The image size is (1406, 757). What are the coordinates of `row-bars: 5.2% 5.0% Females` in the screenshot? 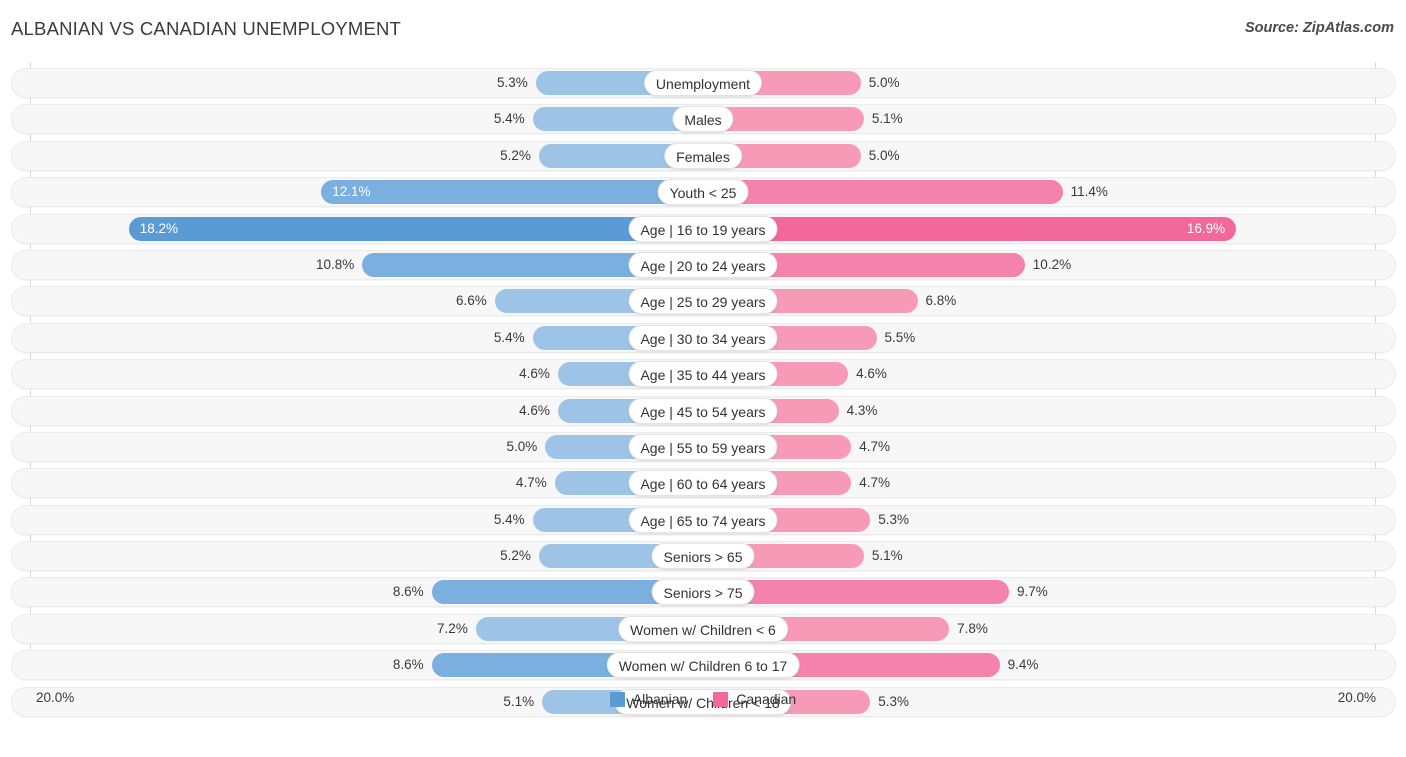 It's located at (703, 156).